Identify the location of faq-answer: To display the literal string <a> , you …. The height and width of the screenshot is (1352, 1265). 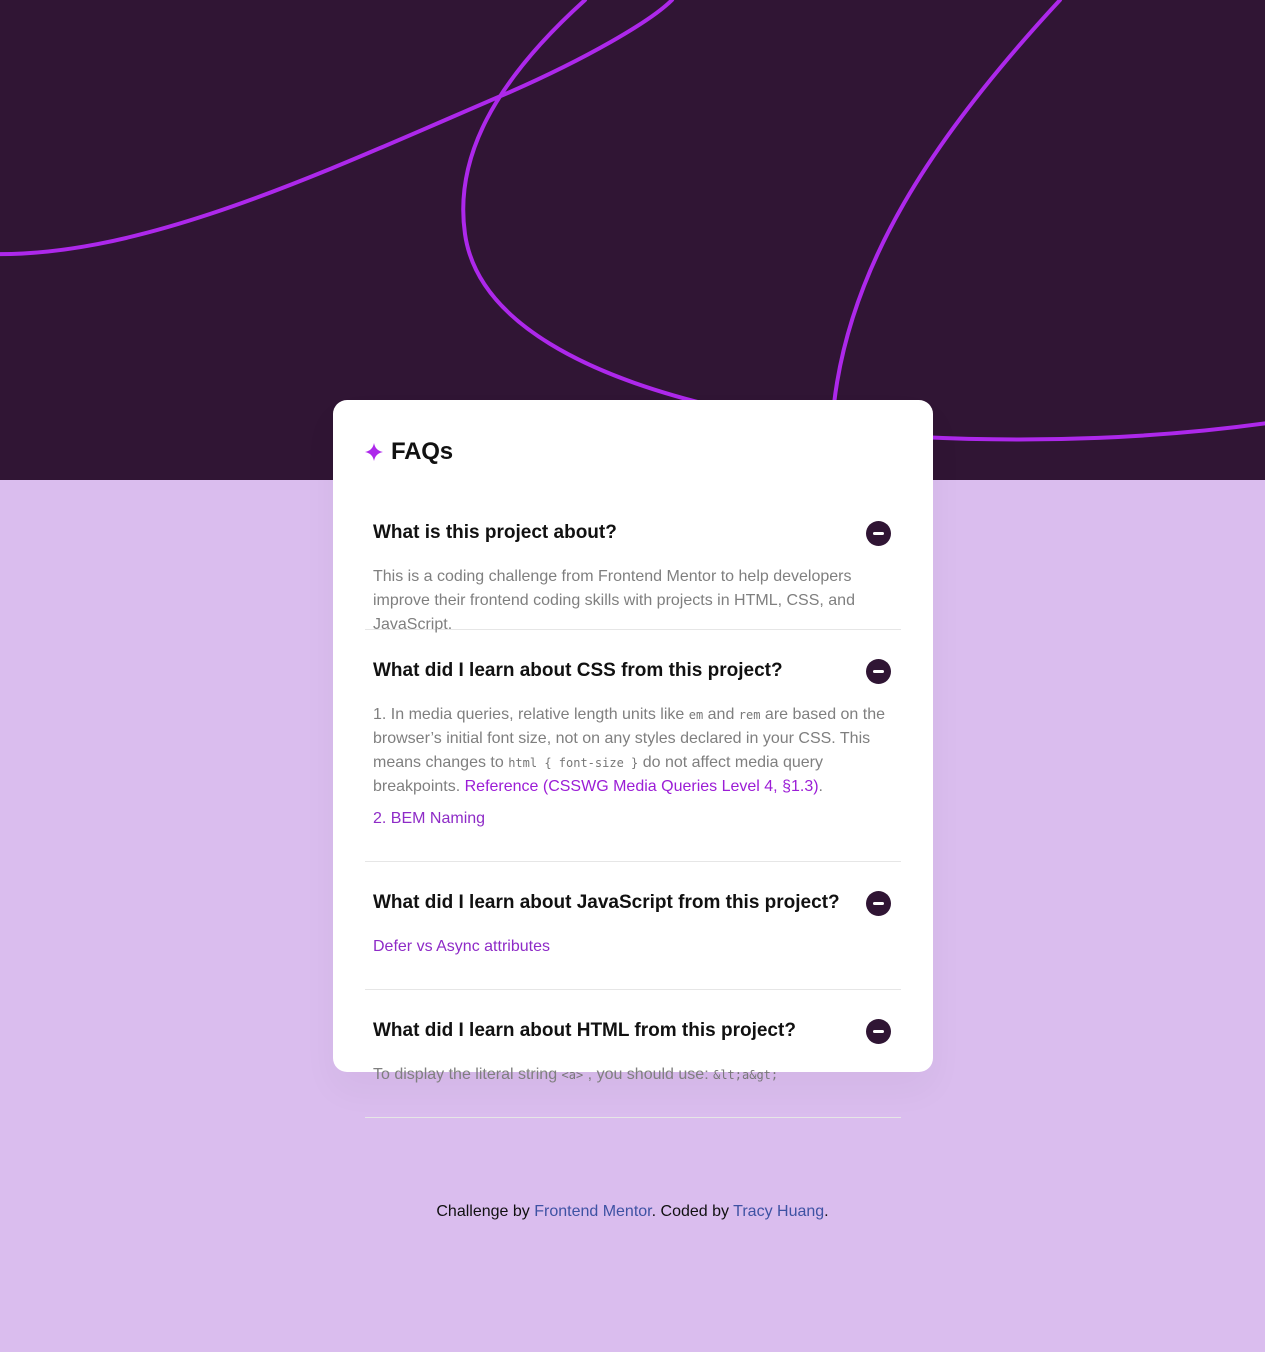
(633, 1075).